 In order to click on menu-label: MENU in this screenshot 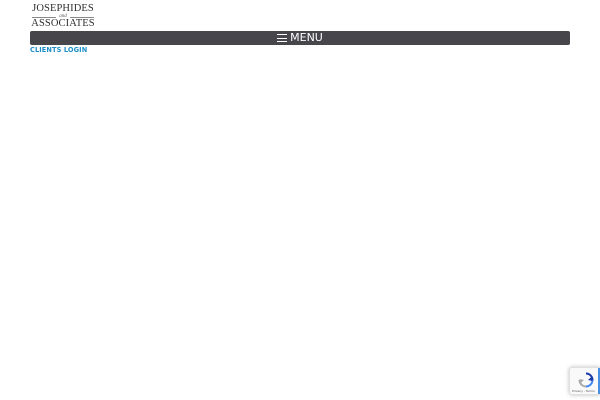, I will do `click(306, 37)`.